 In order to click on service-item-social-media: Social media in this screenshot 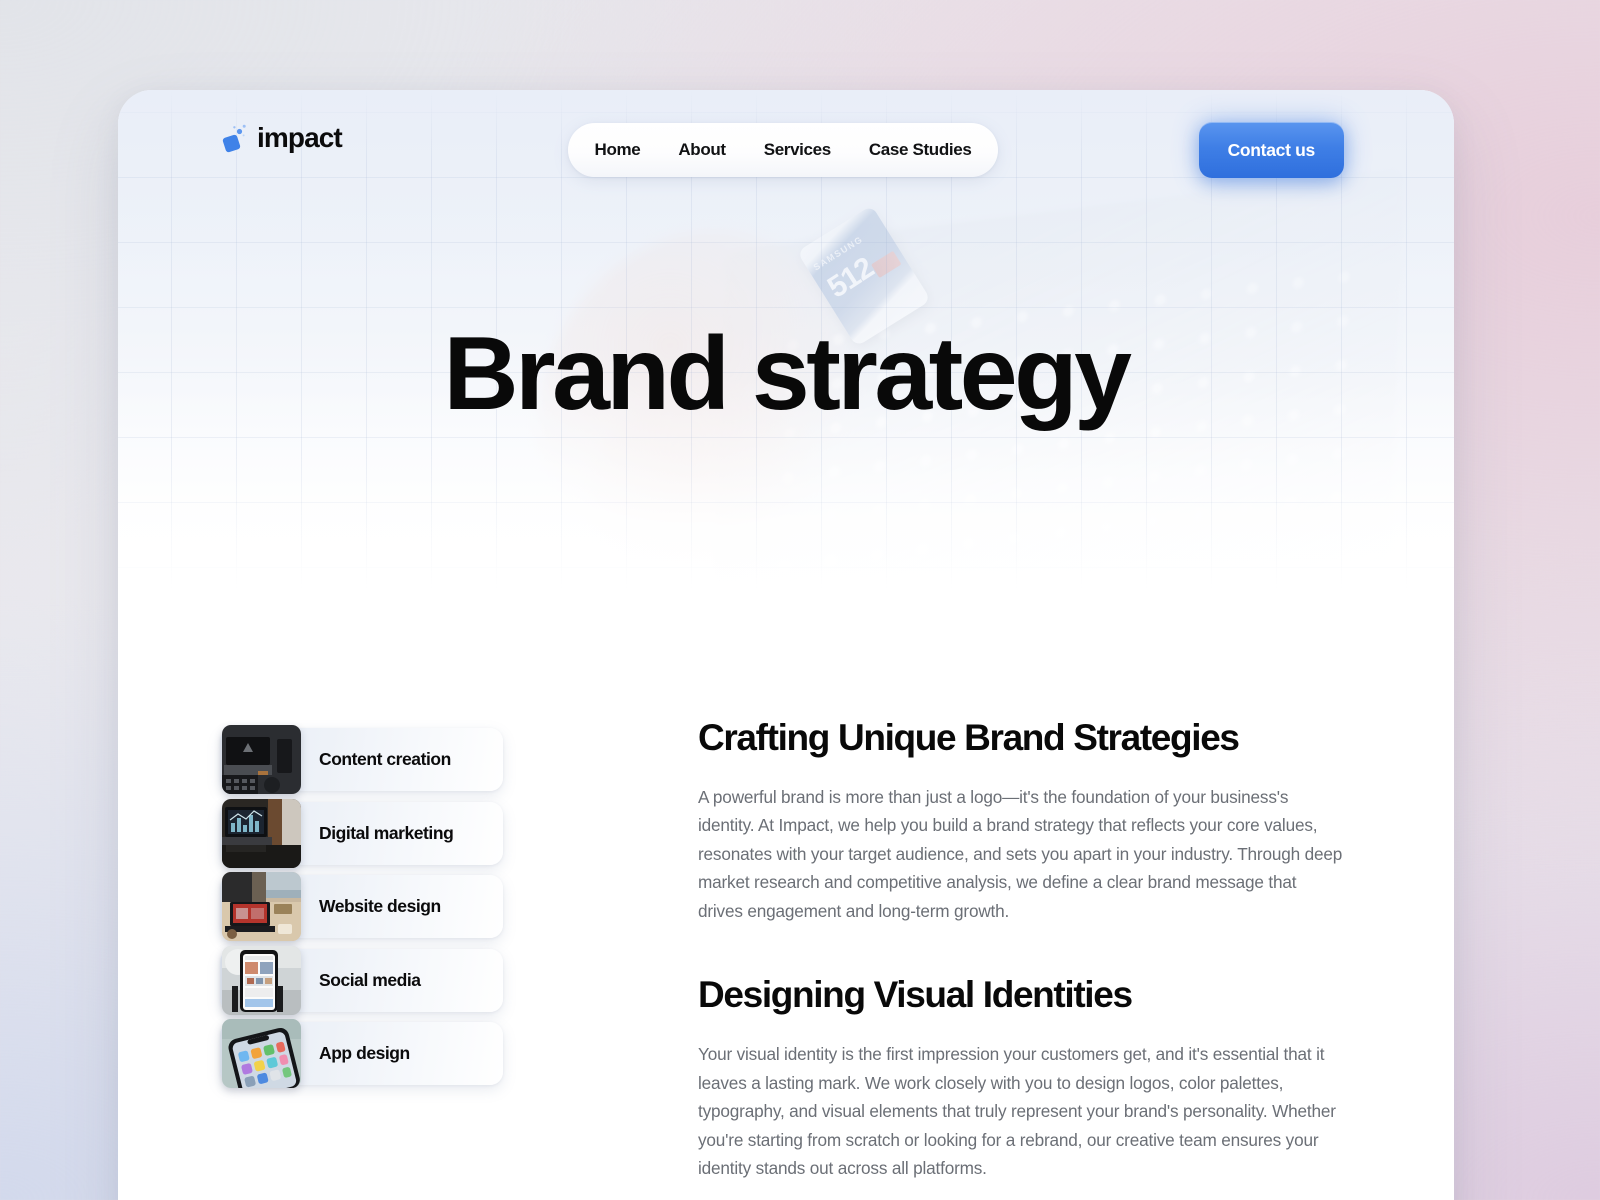, I will do `click(361, 980)`.